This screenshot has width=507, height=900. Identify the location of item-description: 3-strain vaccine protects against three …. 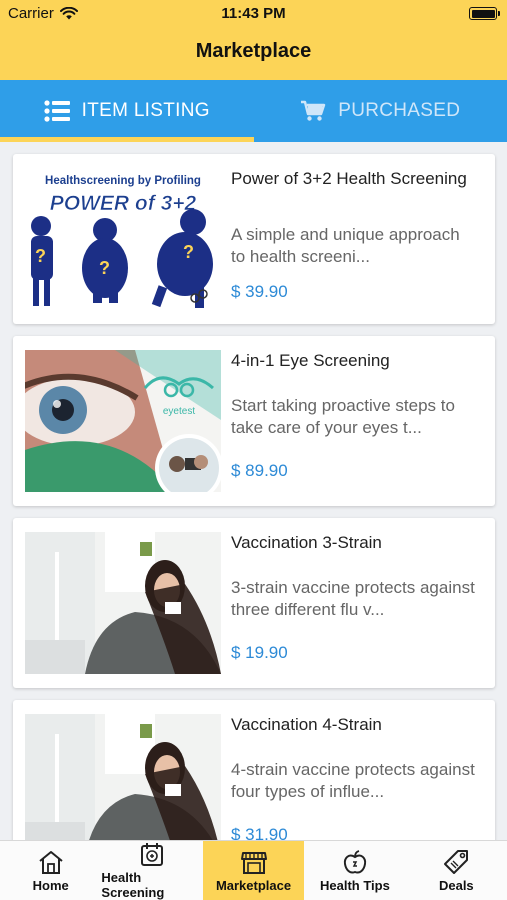
(353, 598).